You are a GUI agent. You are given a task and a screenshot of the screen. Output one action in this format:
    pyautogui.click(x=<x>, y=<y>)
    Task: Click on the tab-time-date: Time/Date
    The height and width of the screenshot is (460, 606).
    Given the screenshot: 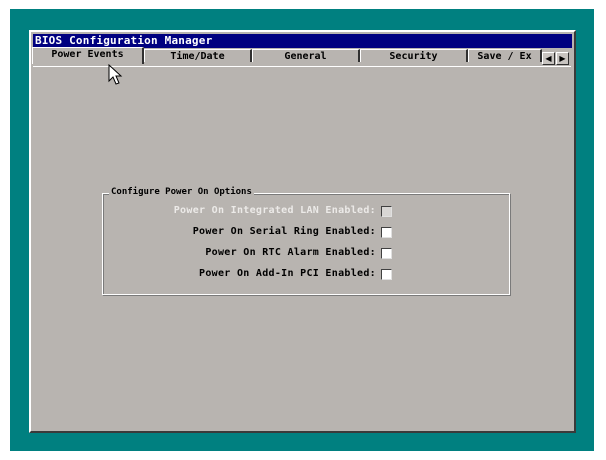 What is the action you would take?
    pyautogui.click(x=198, y=55)
    